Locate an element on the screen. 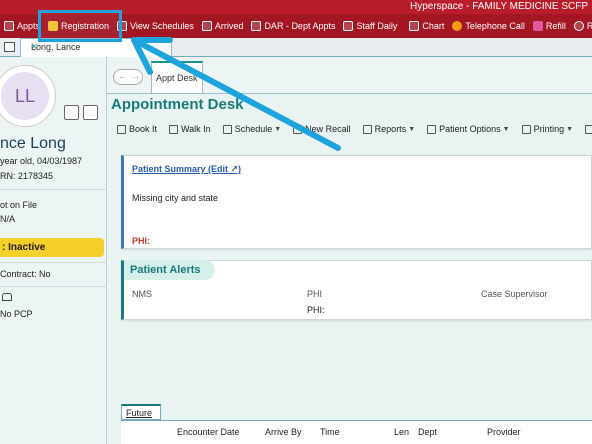 The image size is (592, 444). patient-summary-edit-link: Patient Summary (Edit ↗) is located at coordinates (186, 169).